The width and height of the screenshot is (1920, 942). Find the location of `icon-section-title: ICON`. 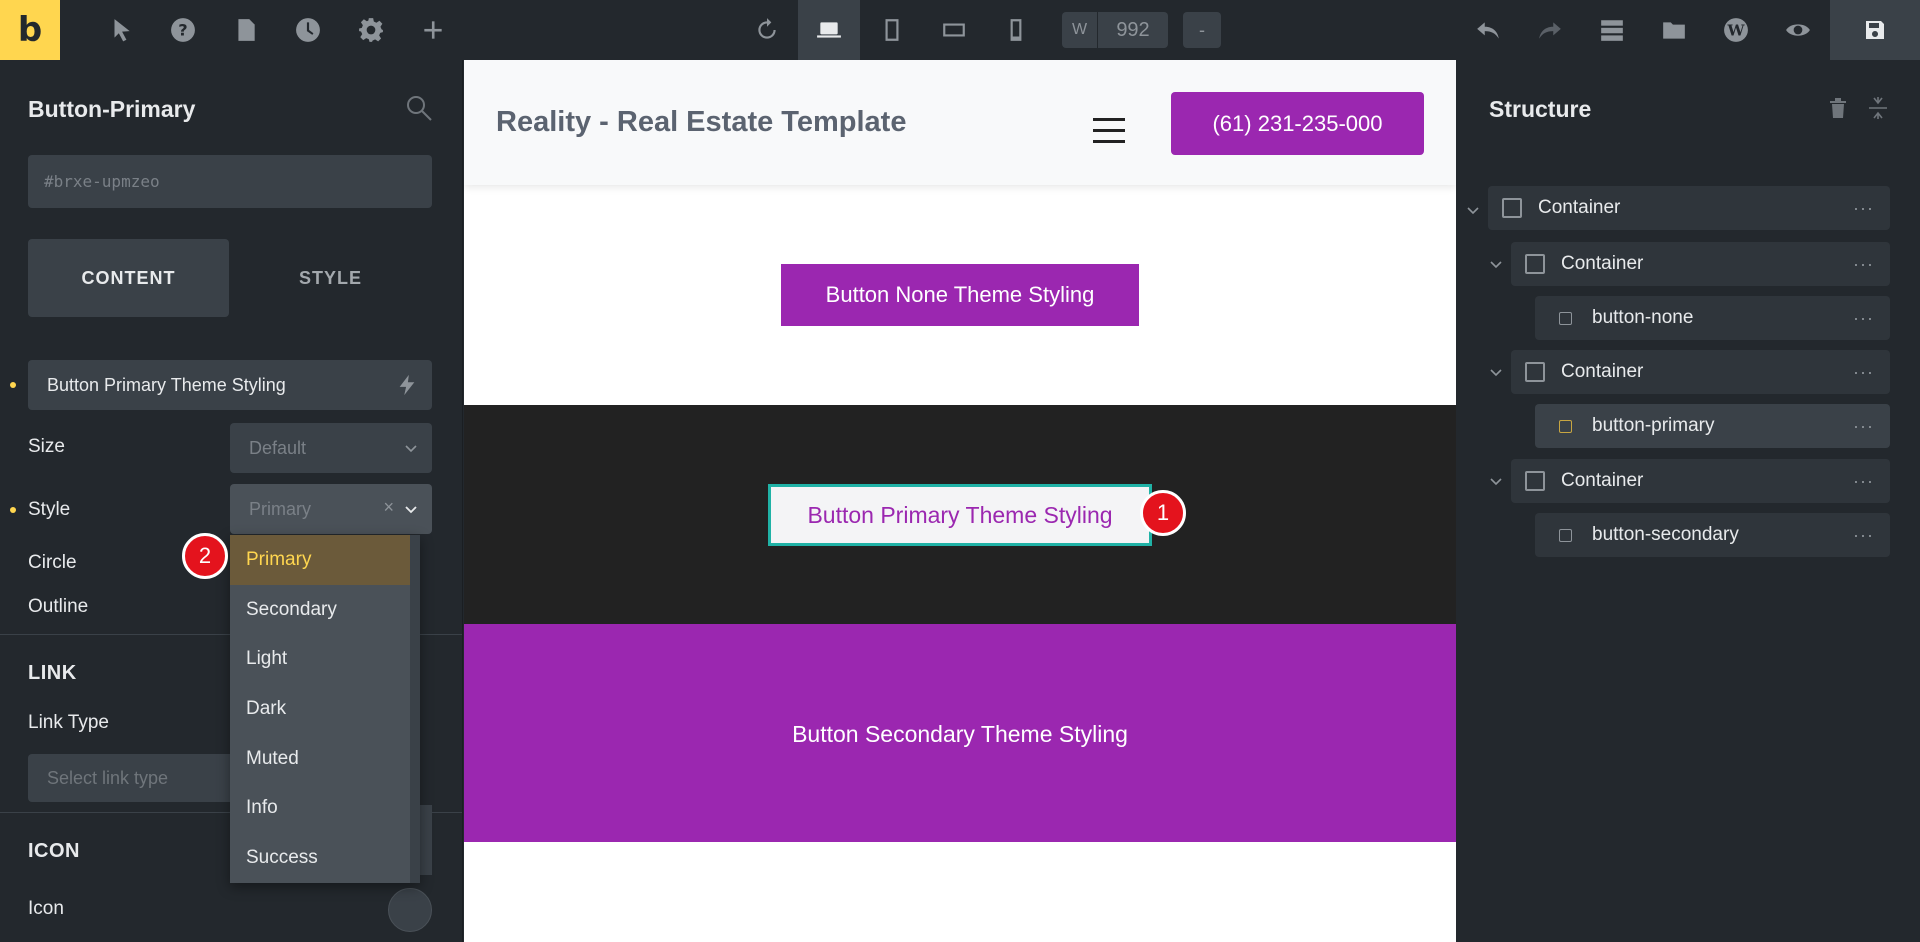

icon-section-title: ICON is located at coordinates (54, 851).